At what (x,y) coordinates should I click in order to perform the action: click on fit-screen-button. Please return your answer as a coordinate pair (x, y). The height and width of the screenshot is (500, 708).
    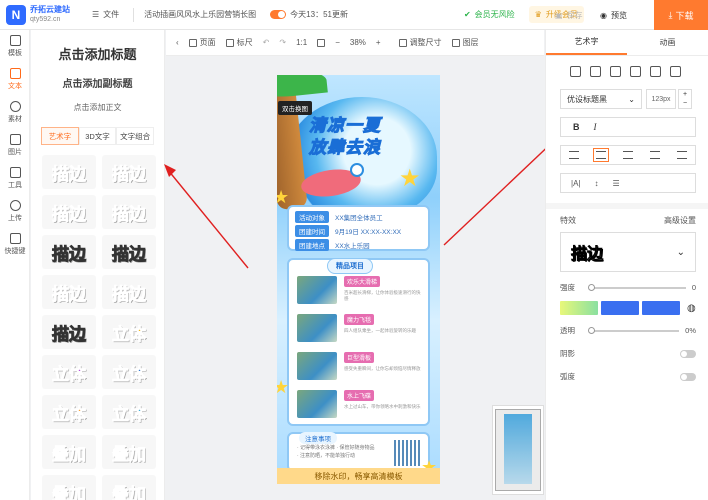
    Looking at the image, I should click on (321, 42).